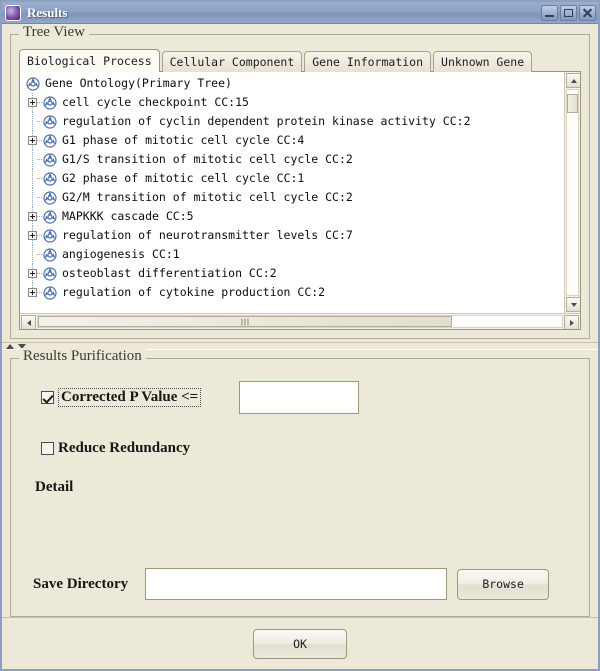 The width and height of the screenshot is (600, 671). Describe the element at coordinates (299, 397) in the screenshot. I see `corrected-p-value-input` at that location.